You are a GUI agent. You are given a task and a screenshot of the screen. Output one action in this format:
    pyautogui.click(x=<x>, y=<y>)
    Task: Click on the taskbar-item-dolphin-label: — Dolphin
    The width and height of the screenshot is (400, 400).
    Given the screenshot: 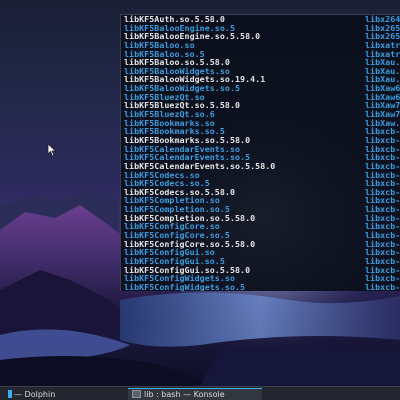 What is the action you would take?
    pyautogui.click(x=35, y=394)
    